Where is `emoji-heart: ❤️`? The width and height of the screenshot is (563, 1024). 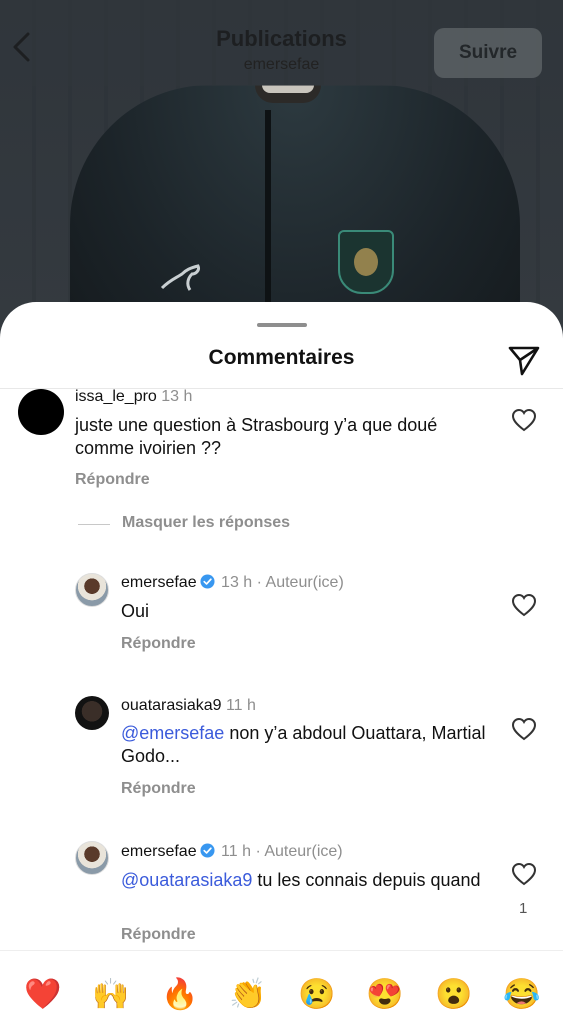
emoji-heart: ❤️ is located at coordinates (42, 995).